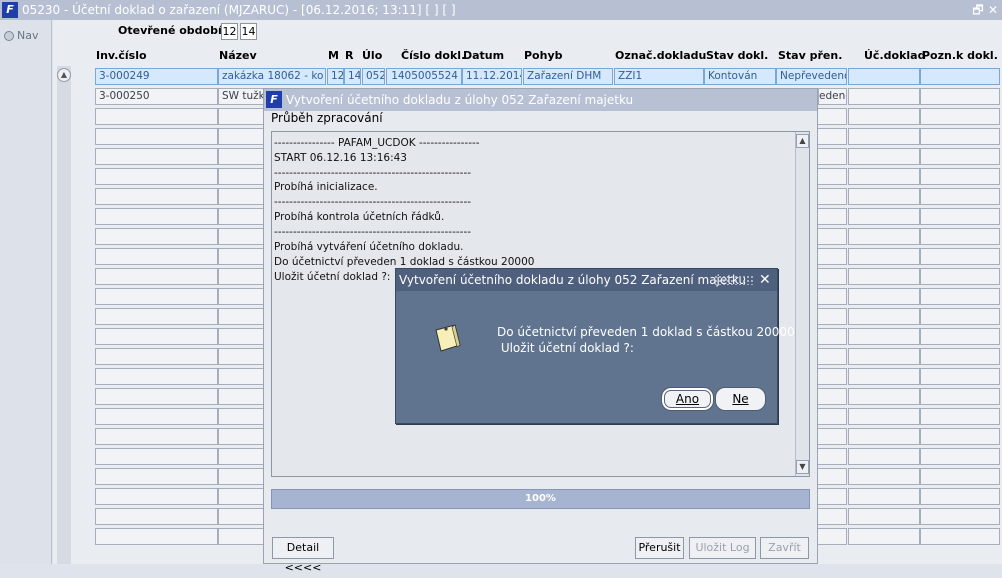  I want to click on table-cell-r: 14, so click(352, 76).